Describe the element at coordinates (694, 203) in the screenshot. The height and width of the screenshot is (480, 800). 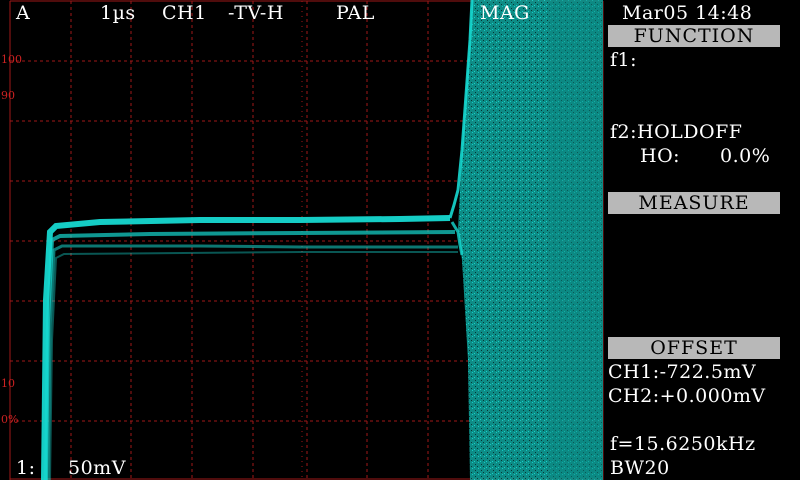
I see `measure-header: MEASURE` at that location.